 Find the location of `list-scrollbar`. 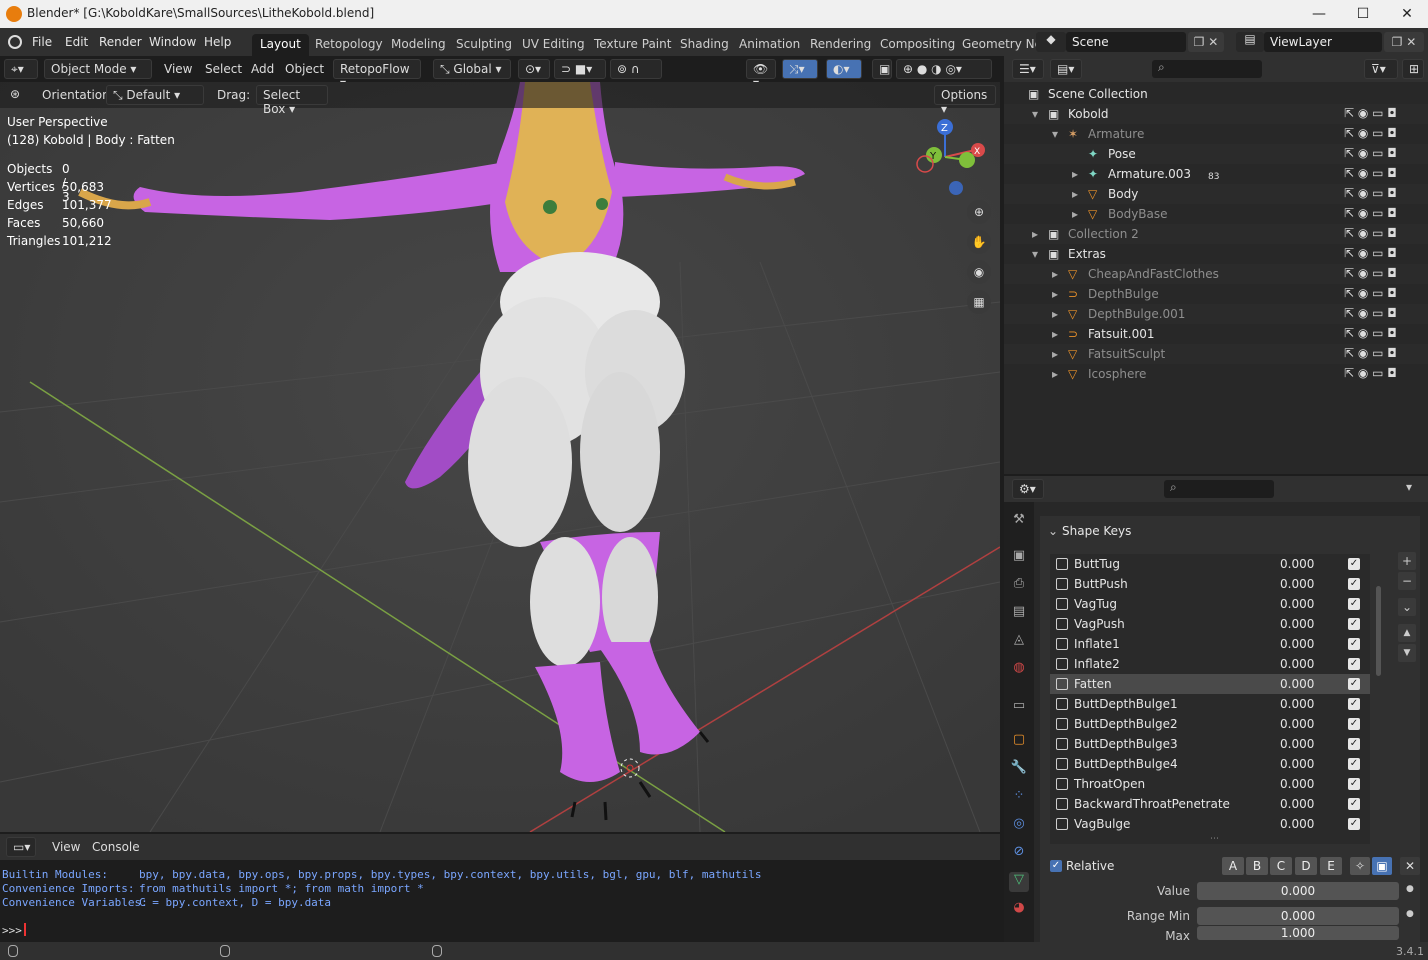

list-scrollbar is located at coordinates (1378, 631).